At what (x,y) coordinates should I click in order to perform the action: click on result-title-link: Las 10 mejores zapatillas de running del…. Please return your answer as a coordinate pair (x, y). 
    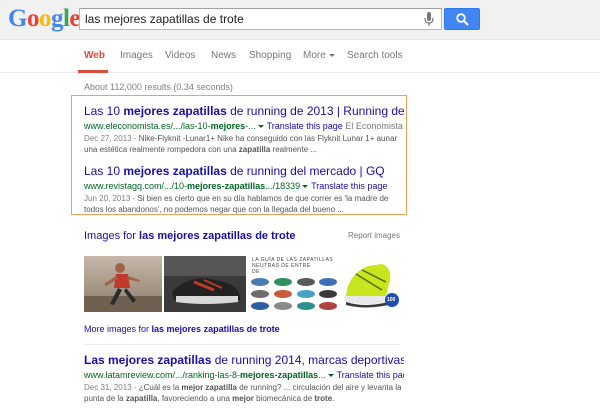
    Looking at the image, I should click on (244, 171).